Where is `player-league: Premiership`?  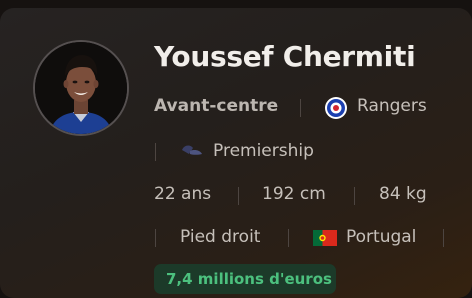
player-league: Premiership is located at coordinates (263, 151).